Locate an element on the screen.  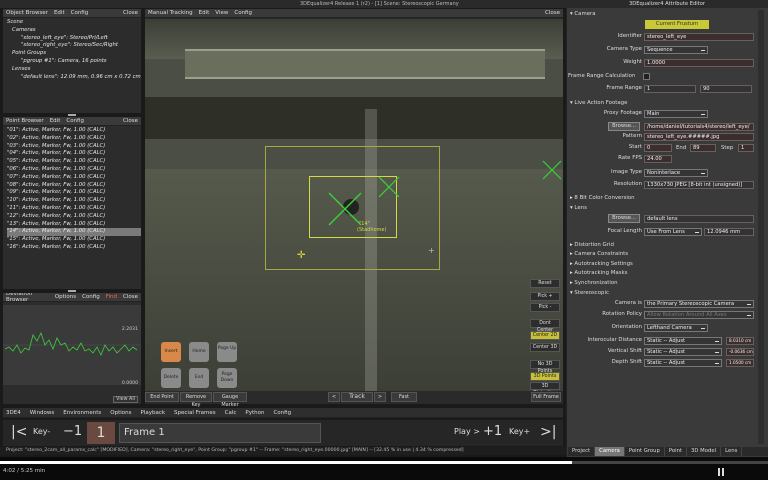
menu-3de4: 3DE4 is located at coordinates (13, 413).